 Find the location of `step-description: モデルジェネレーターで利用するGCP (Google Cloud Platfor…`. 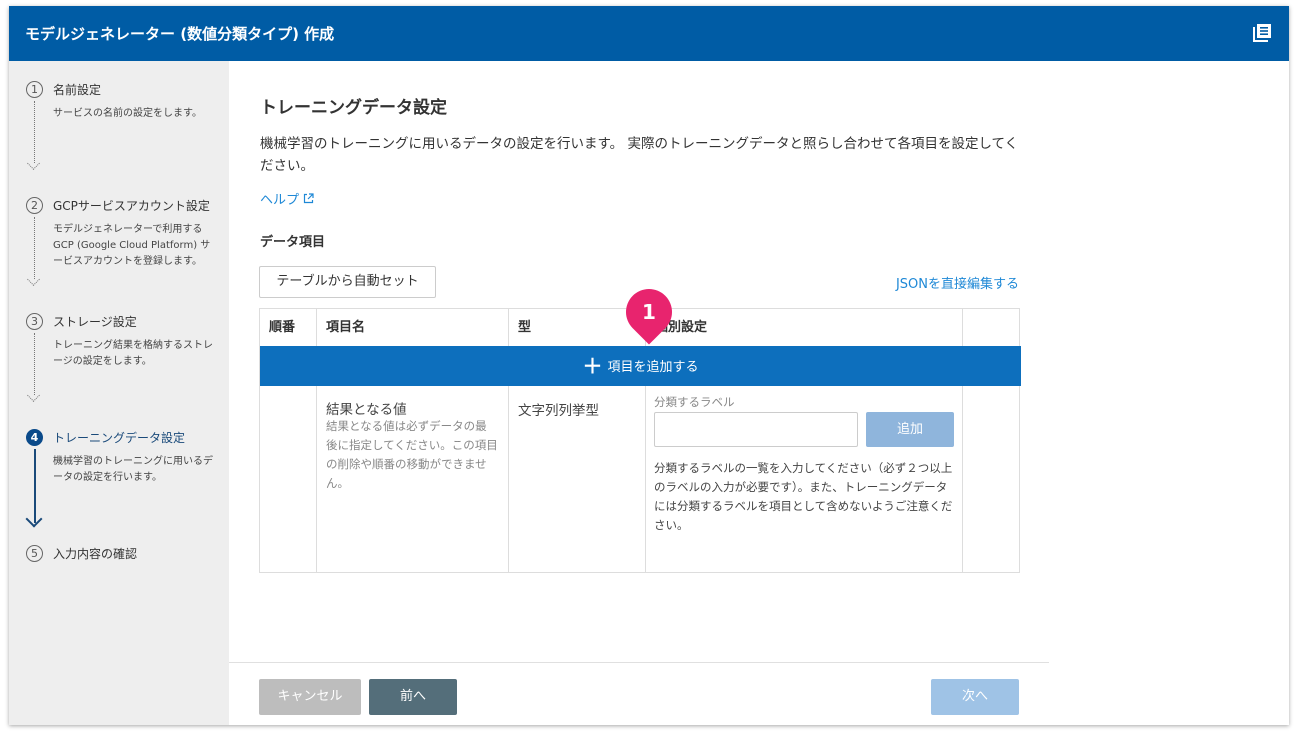

step-description: モデルジェネレーターで利用するGCP (Google Cloud Platfor… is located at coordinates (132, 245).